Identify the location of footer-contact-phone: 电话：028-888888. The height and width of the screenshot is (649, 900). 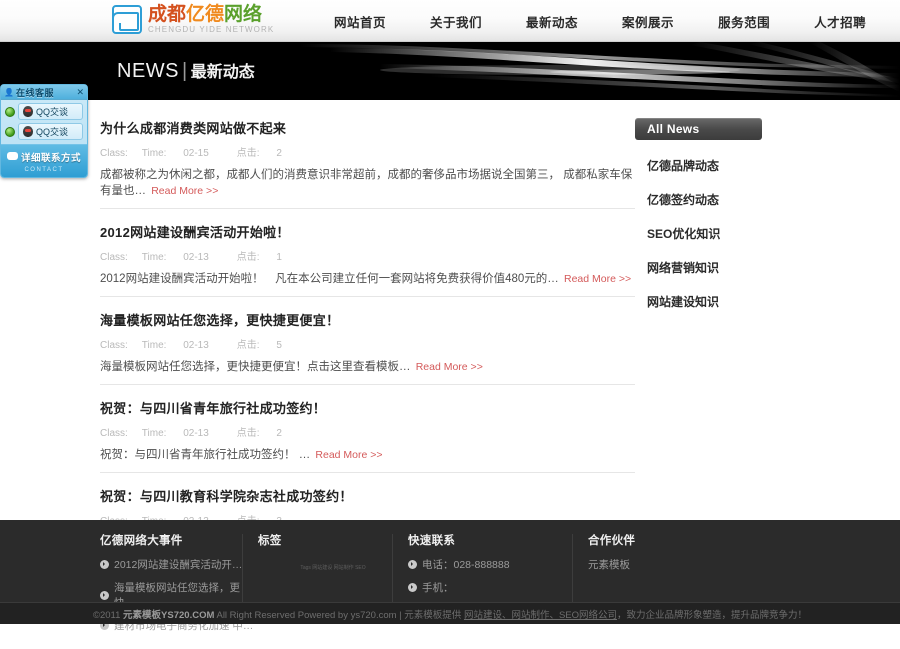
(498, 564).